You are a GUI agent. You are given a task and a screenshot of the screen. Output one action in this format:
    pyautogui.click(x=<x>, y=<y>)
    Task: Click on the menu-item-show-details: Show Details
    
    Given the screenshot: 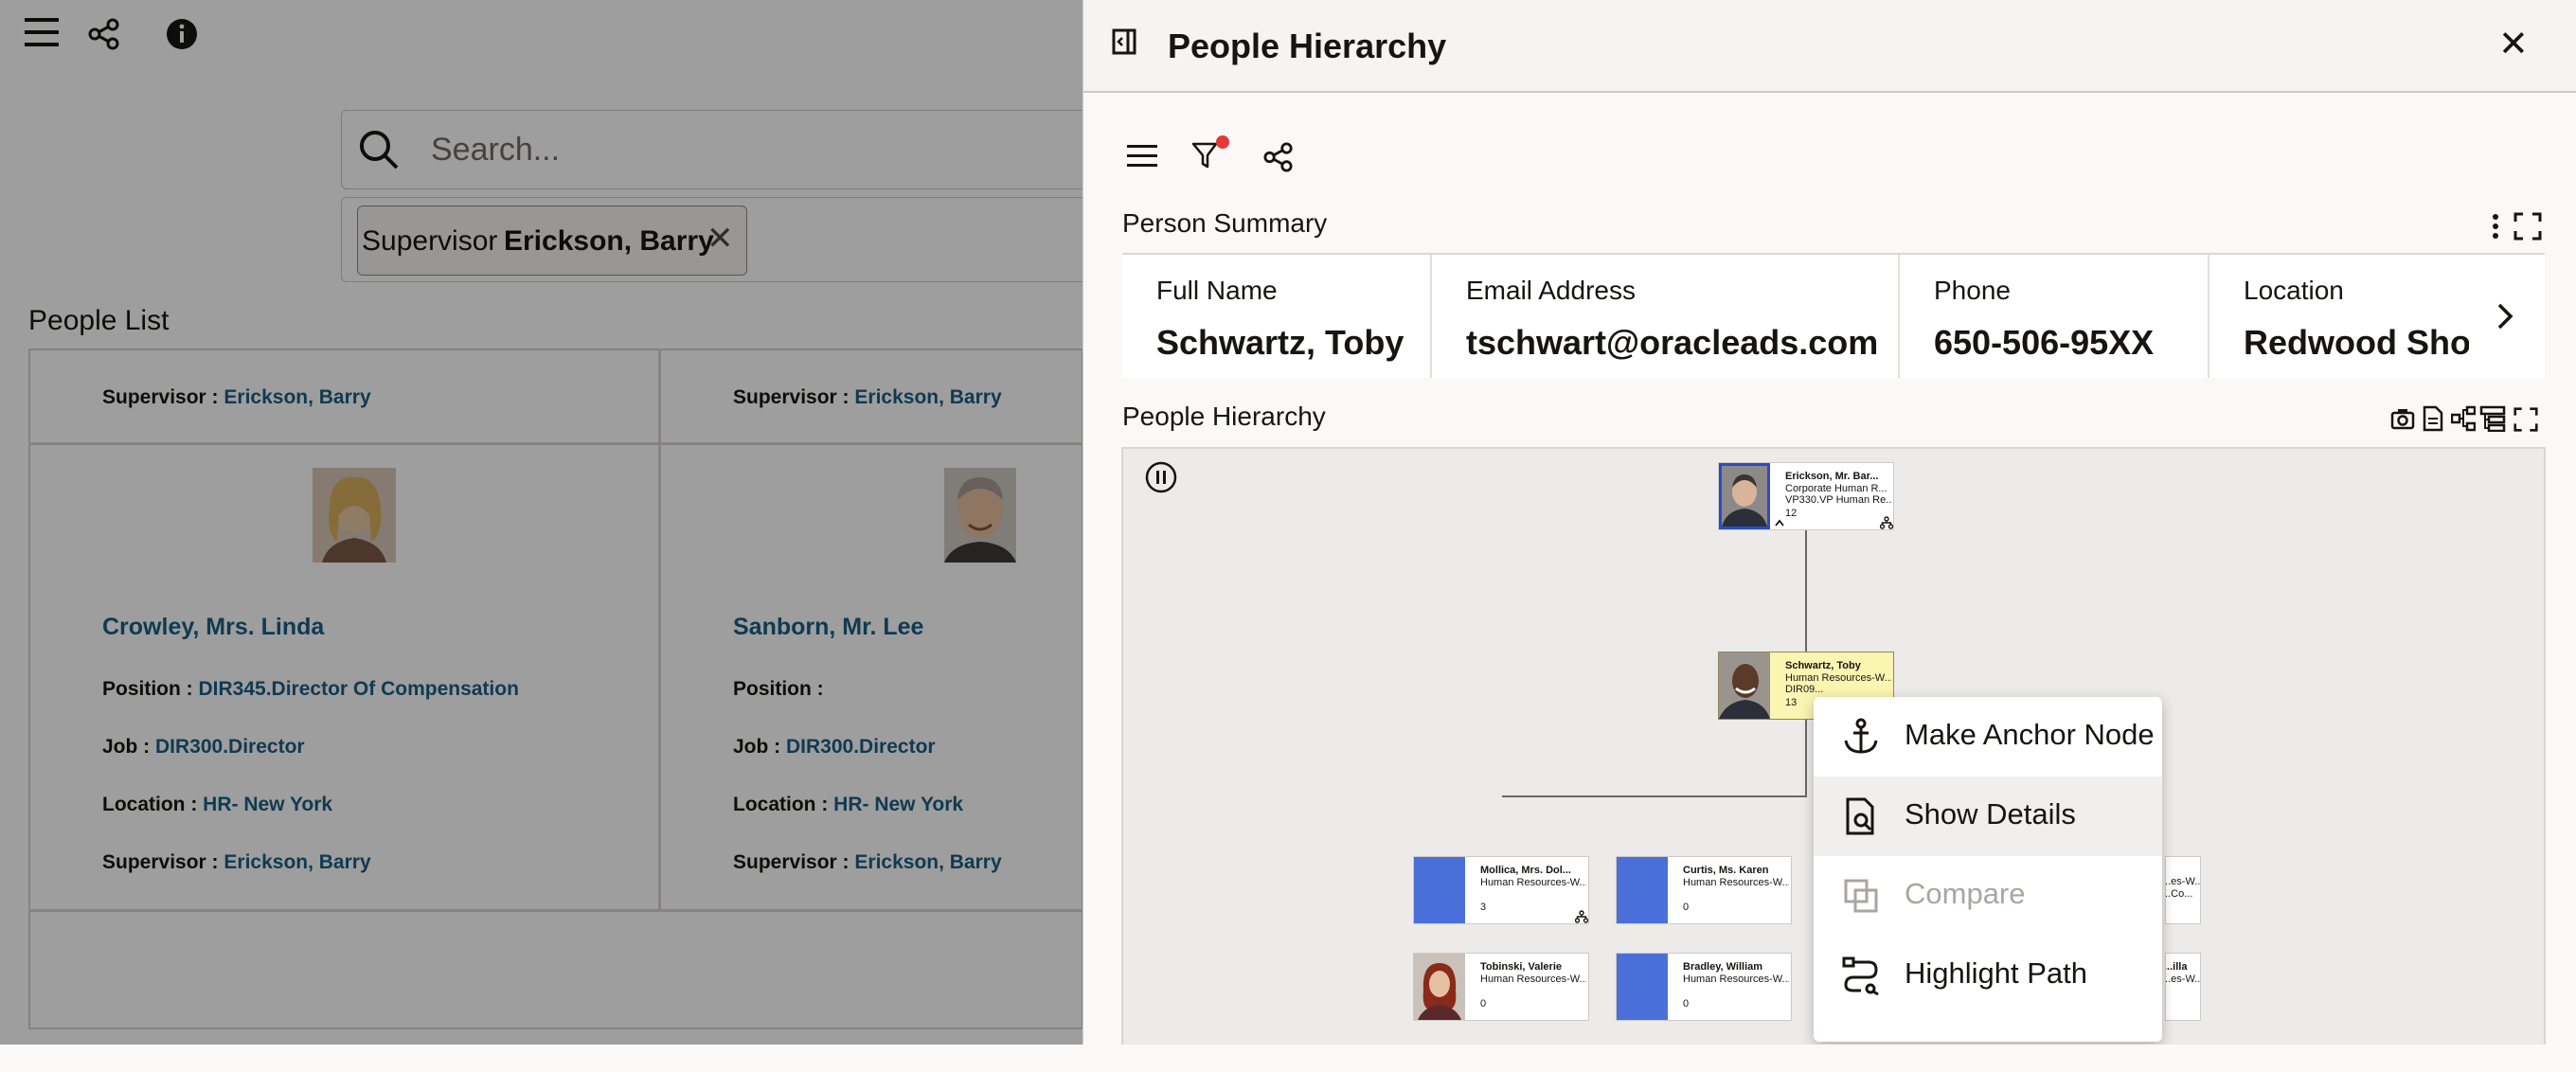 What is the action you would take?
    pyautogui.click(x=1988, y=816)
    